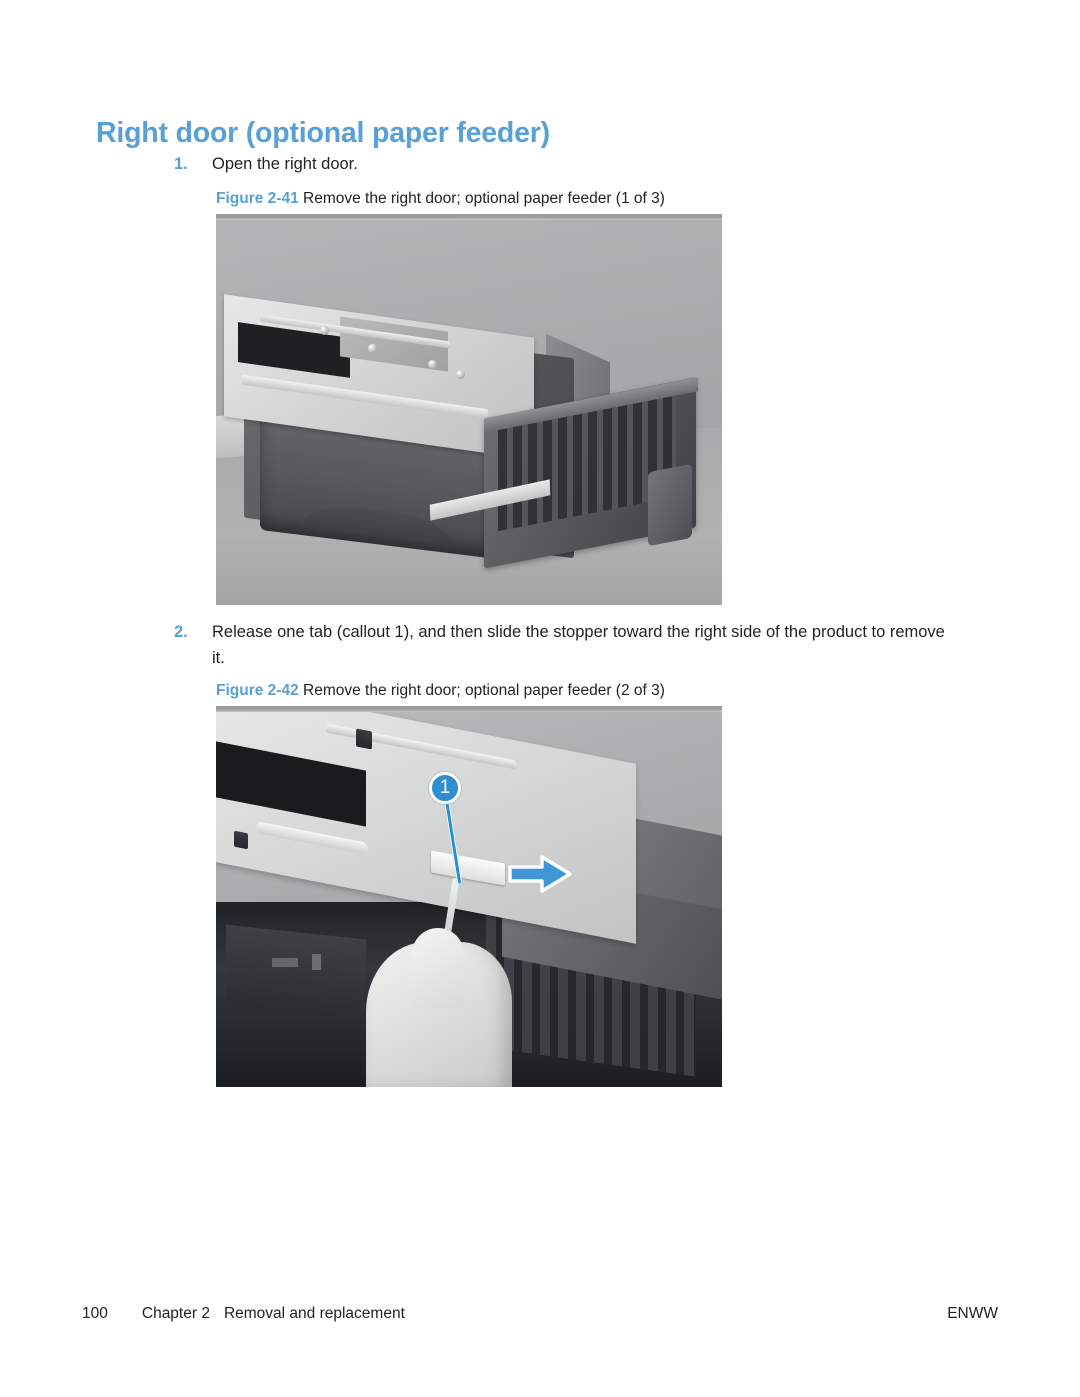 The height and width of the screenshot is (1397, 1080). I want to click on footer-locale: ENWW, so click(972, 1313).